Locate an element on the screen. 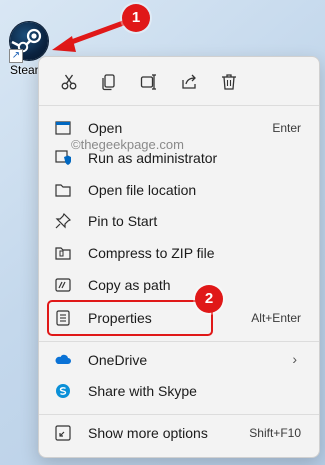  menu-item-label: Open is located at coordinates (105, 128).